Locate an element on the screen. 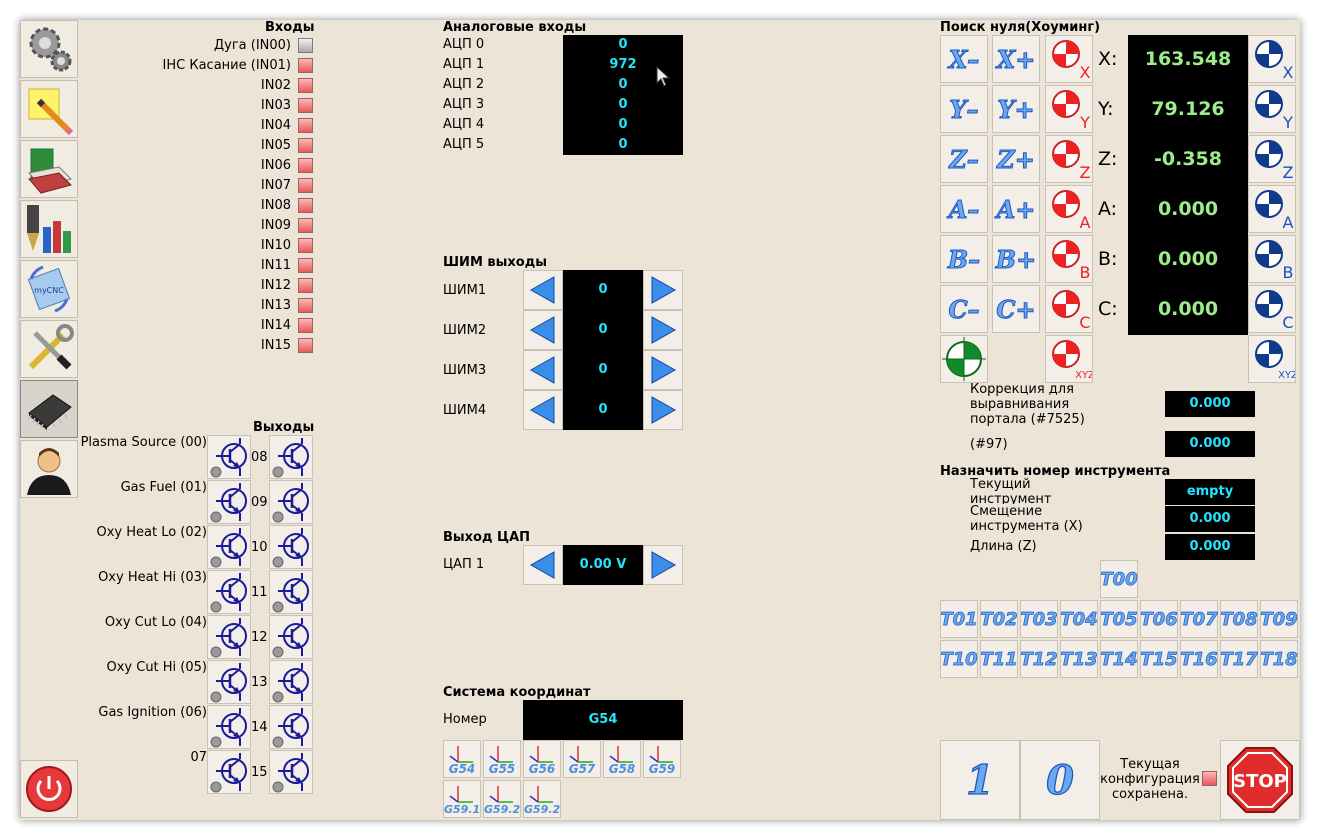 This screenshot has height=840, width=1320. home-axis-button: C is located at coordinates (1069, 309).